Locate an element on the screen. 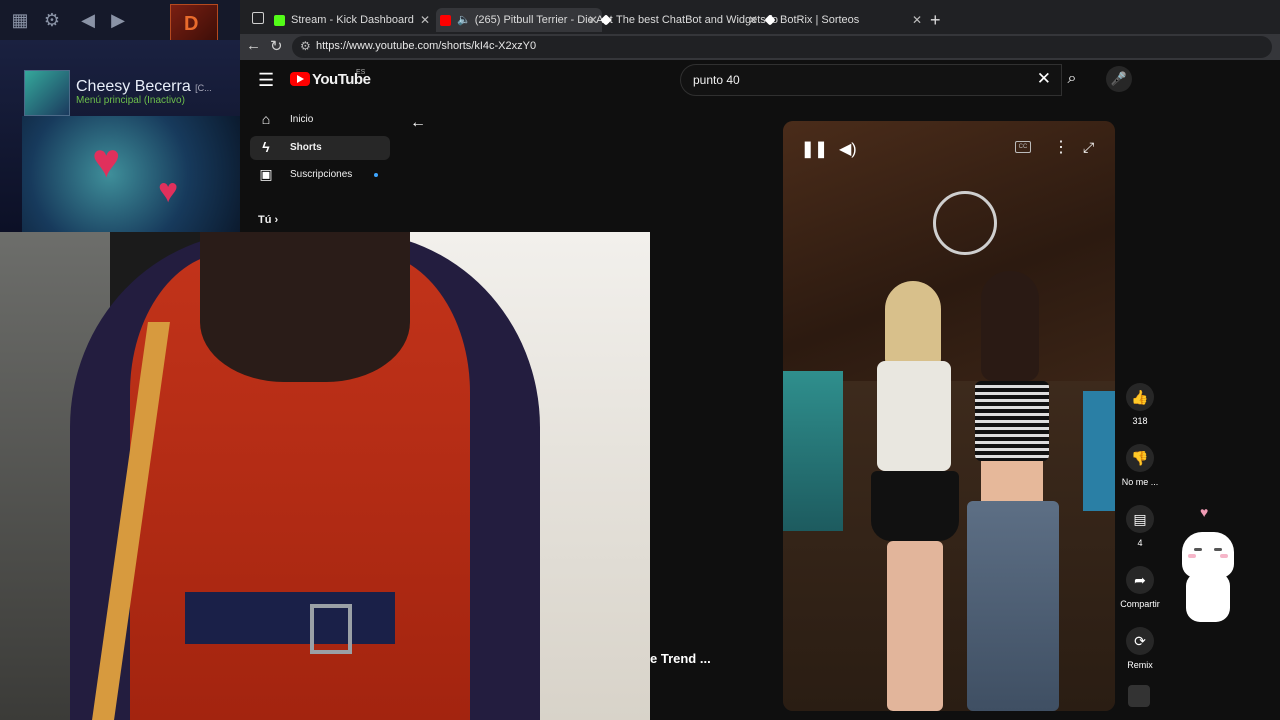 This screenshot has height=720, width=1280. friend-avatar is located at coordinates (47, 93).